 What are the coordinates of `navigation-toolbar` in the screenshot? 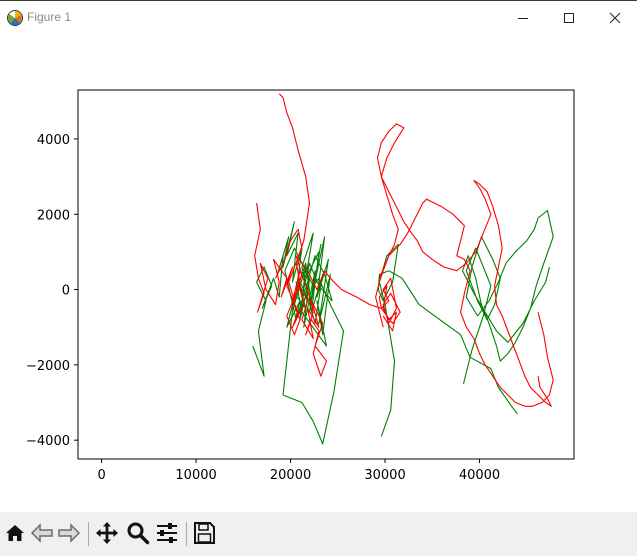 It's located at (318, 534).